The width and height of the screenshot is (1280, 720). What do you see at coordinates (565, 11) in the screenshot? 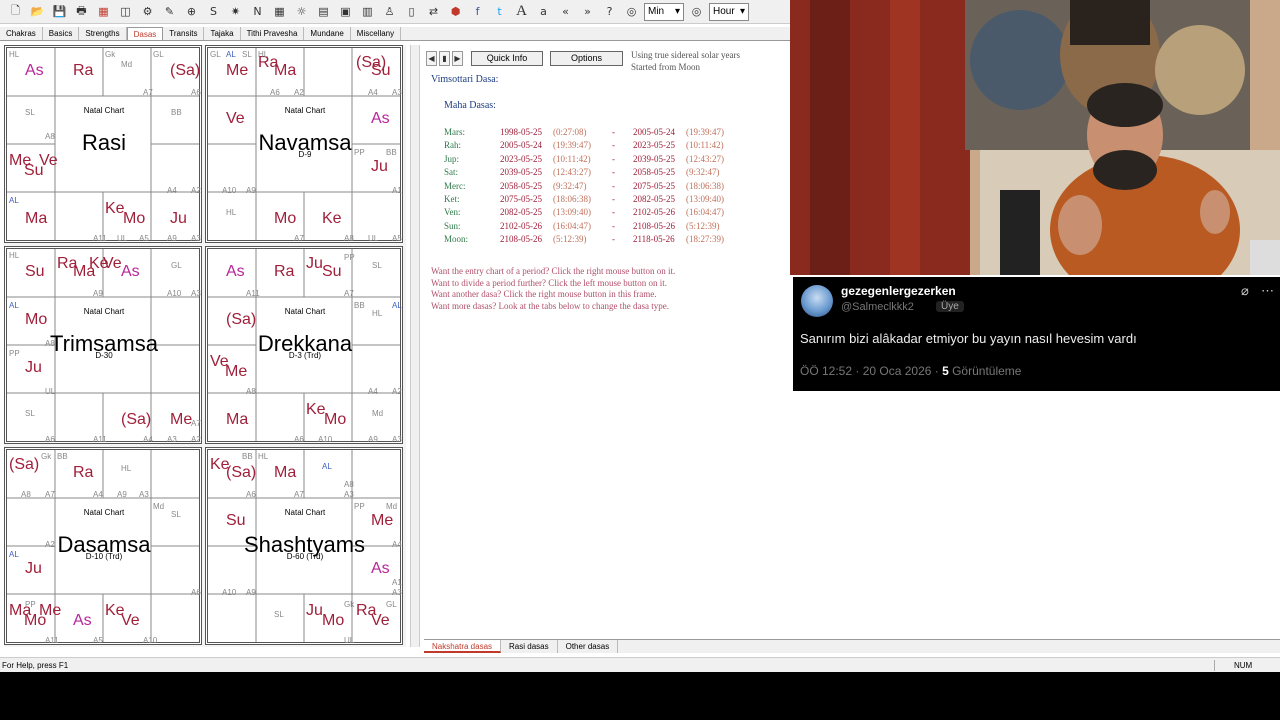
I see `back-icon: «` at bounding box center [565, 11].